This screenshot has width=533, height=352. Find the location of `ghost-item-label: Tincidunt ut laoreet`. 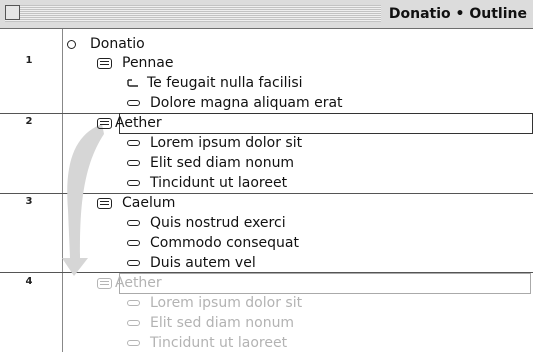

ghost-item-label: Tincidunt ut laoreet is located at coordinates (219, 343).